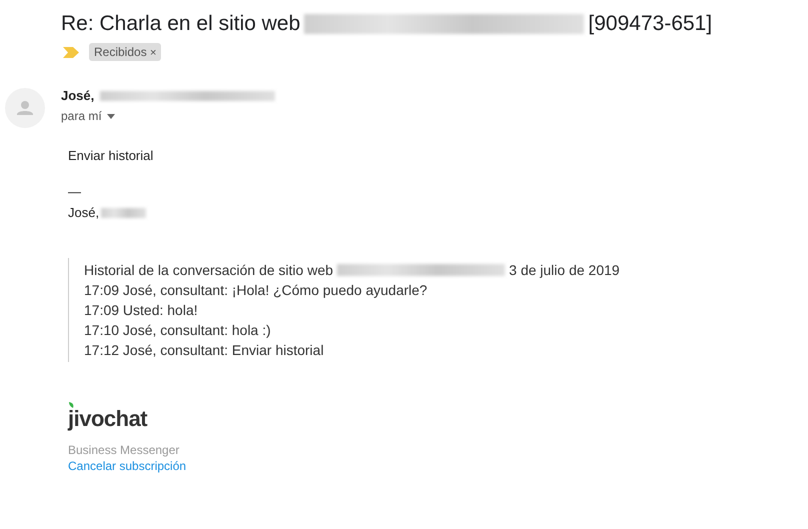 The width and height of the screenshot is (808, 529). What do you see at coordinates (81, 116) in the screenshot?
I see `recipient-text: para mí` at bounding box center [81, 116].